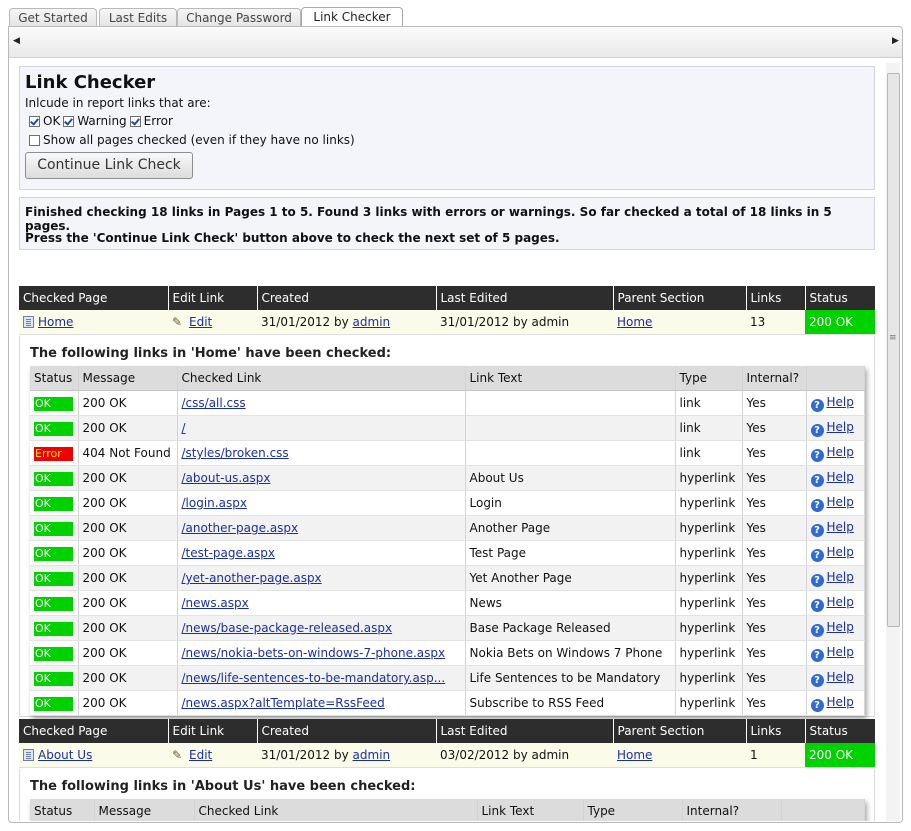 The image size is (911, 831). What do you see at coordinates (570, 603) in the screenshot?
I see `link-text-cell: News` at bounding box center [570, 603].